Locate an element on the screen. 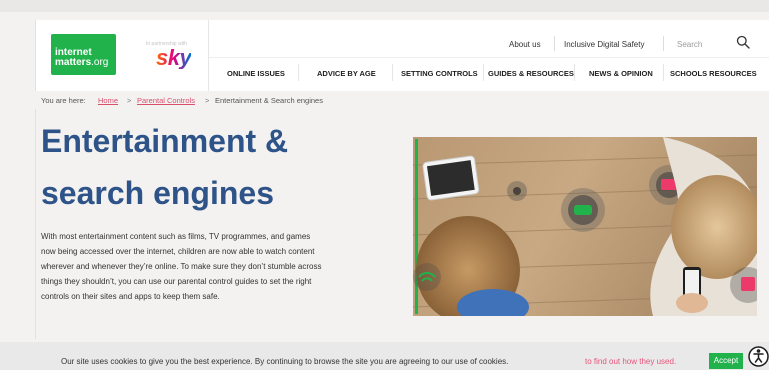 The height and width of the screenshot is (370, 769). nav-setting-controls: SETTING CONTROLS is located at coordinates (439, 73).